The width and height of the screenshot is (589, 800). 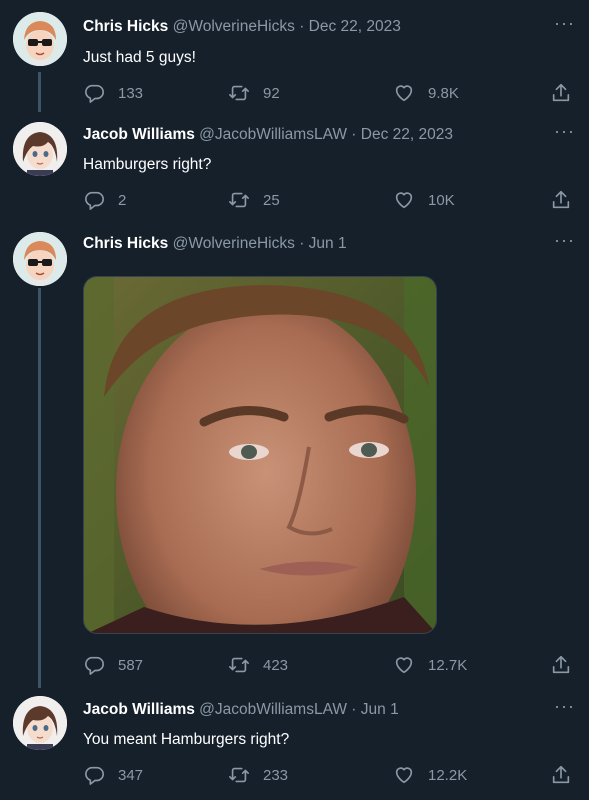 What do you see at coordinates (131, 665) in the screenshot?
I see `reply-count: 587` at bounding box center [131, 665].